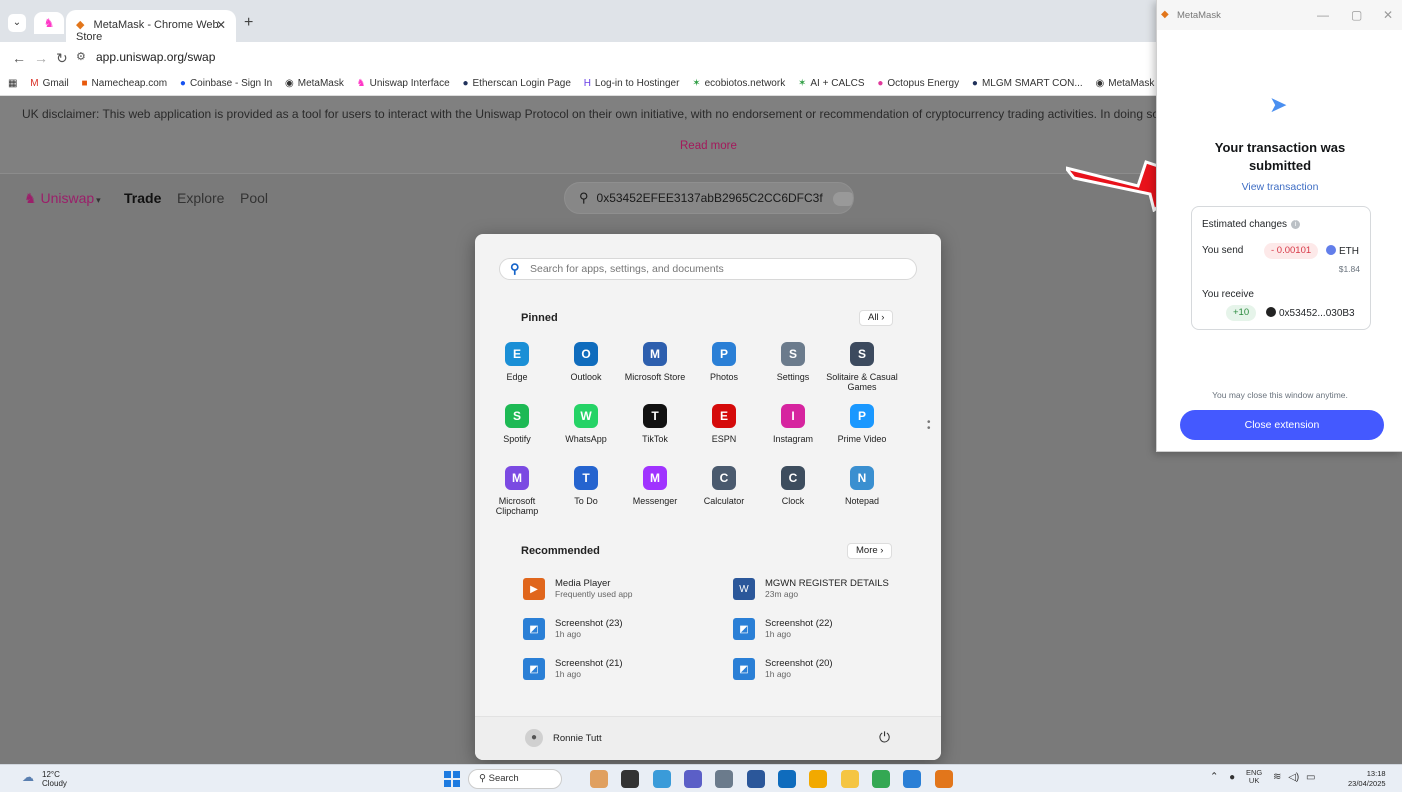 This screenshot has width=1402, height=792. Describe the element at coordinates (517, 424) in the screenshot. I see `pinned-app-spotify: S Spotify` at that location.